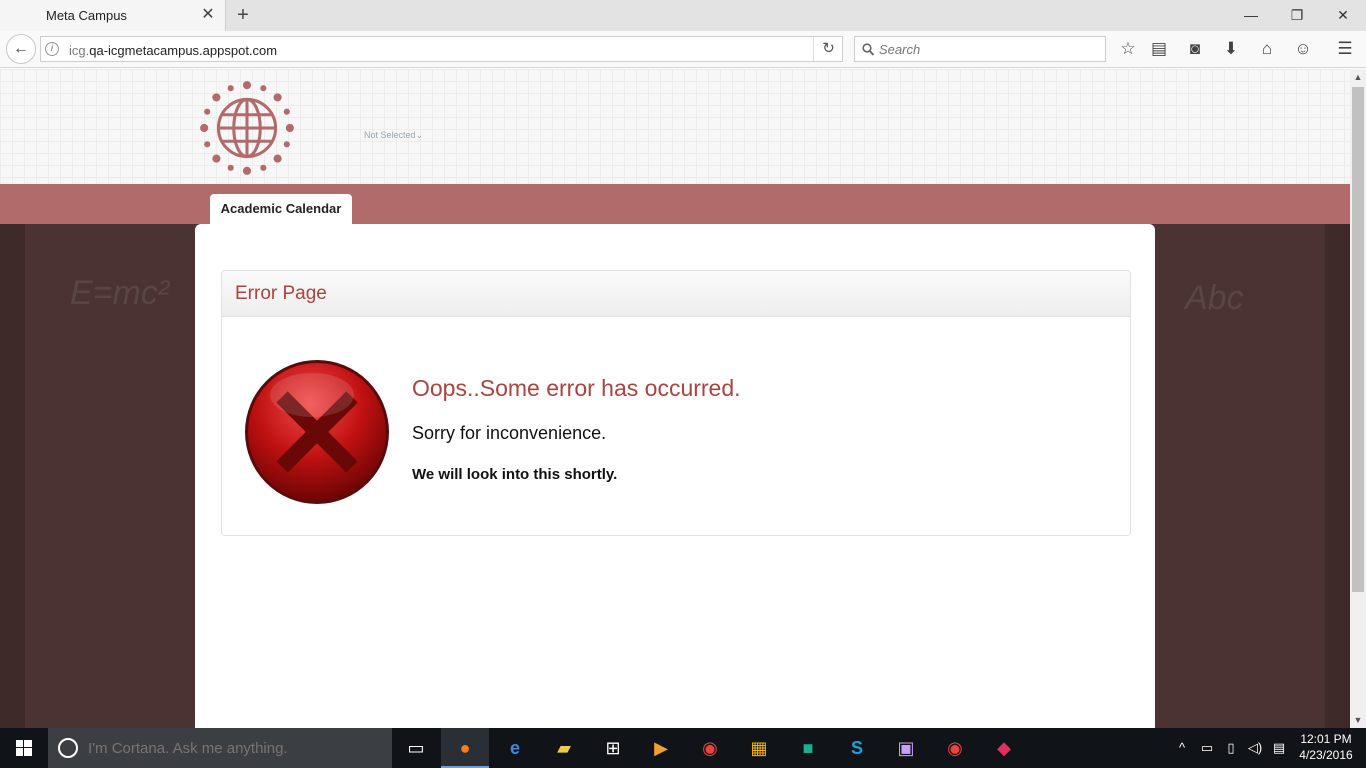 Image resolution: width=1366 pixels, height=768 pixels. Describe the element at coordinates (68, 748) in the screenshot. I see `cortana-icon` at that location.